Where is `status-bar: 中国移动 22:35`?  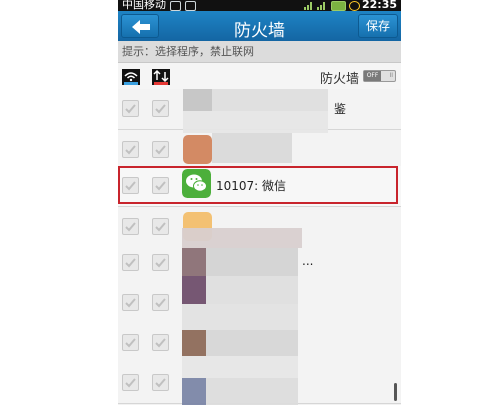
status-bar: 中国移动 22:35 is located at coordinates (259, 5).